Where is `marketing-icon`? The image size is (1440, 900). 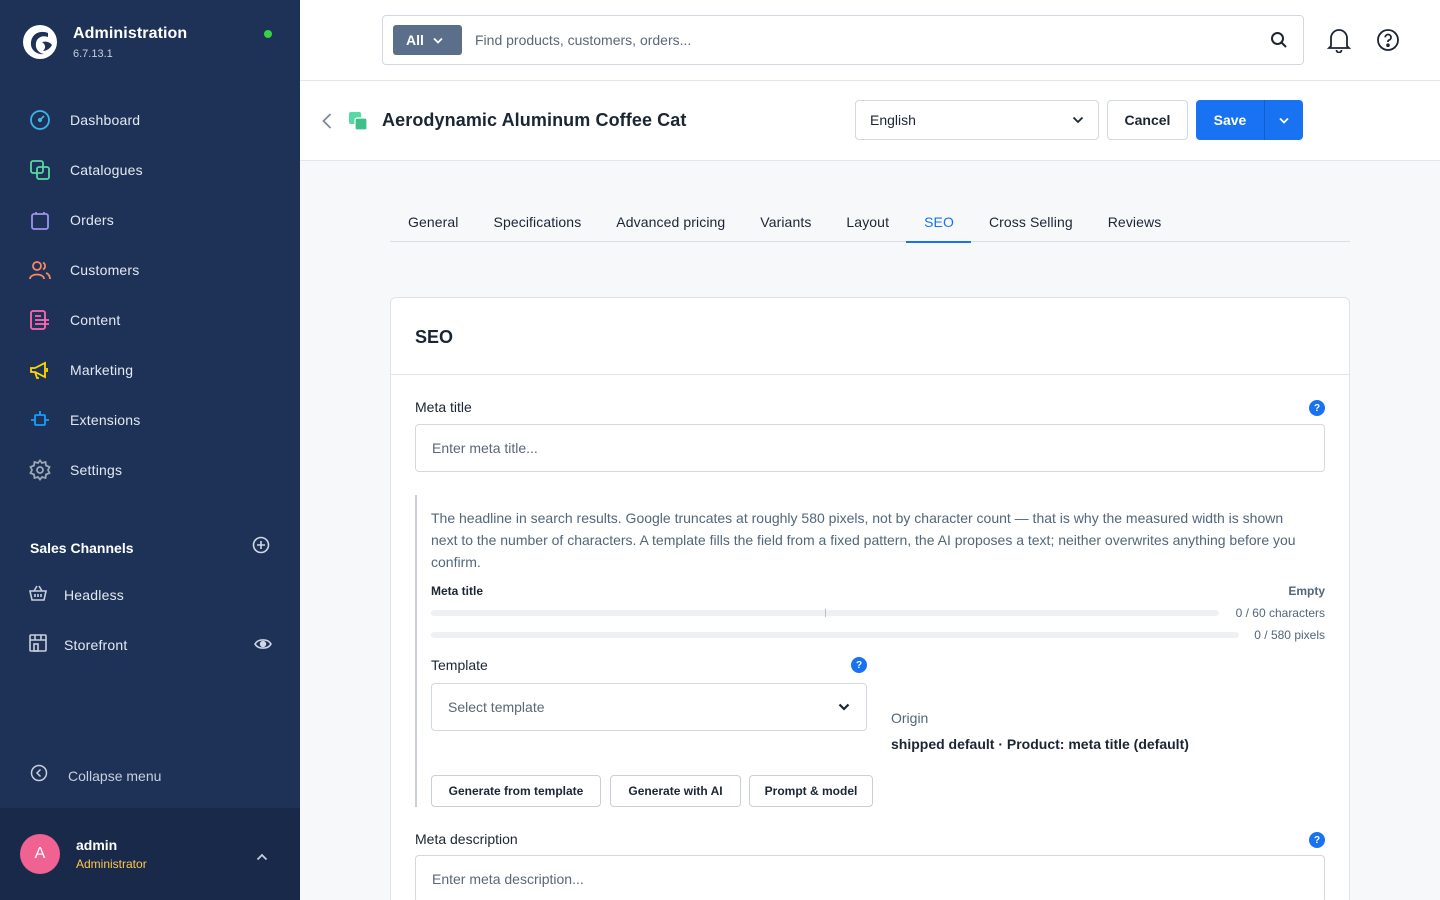 marketing-icon is located at coordinates (40, 370).